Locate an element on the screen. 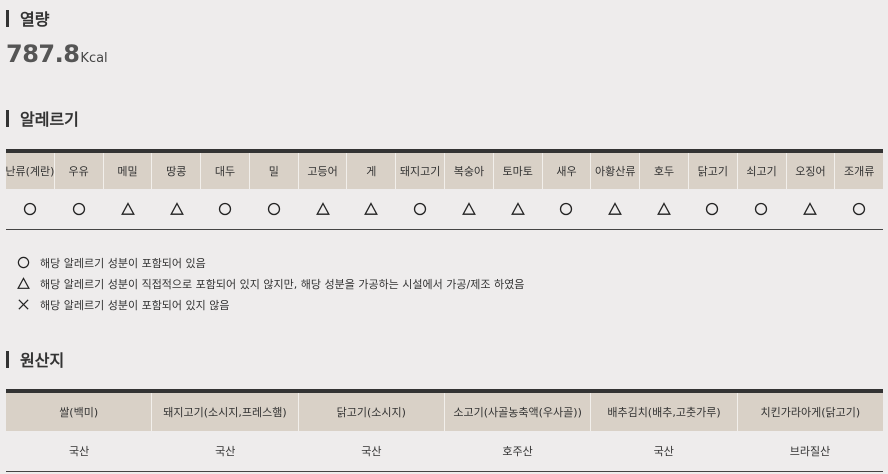  legend-text: 해당 알레르기 성분이 포함되어 있지 않음 is located at coordinates (135, 305).